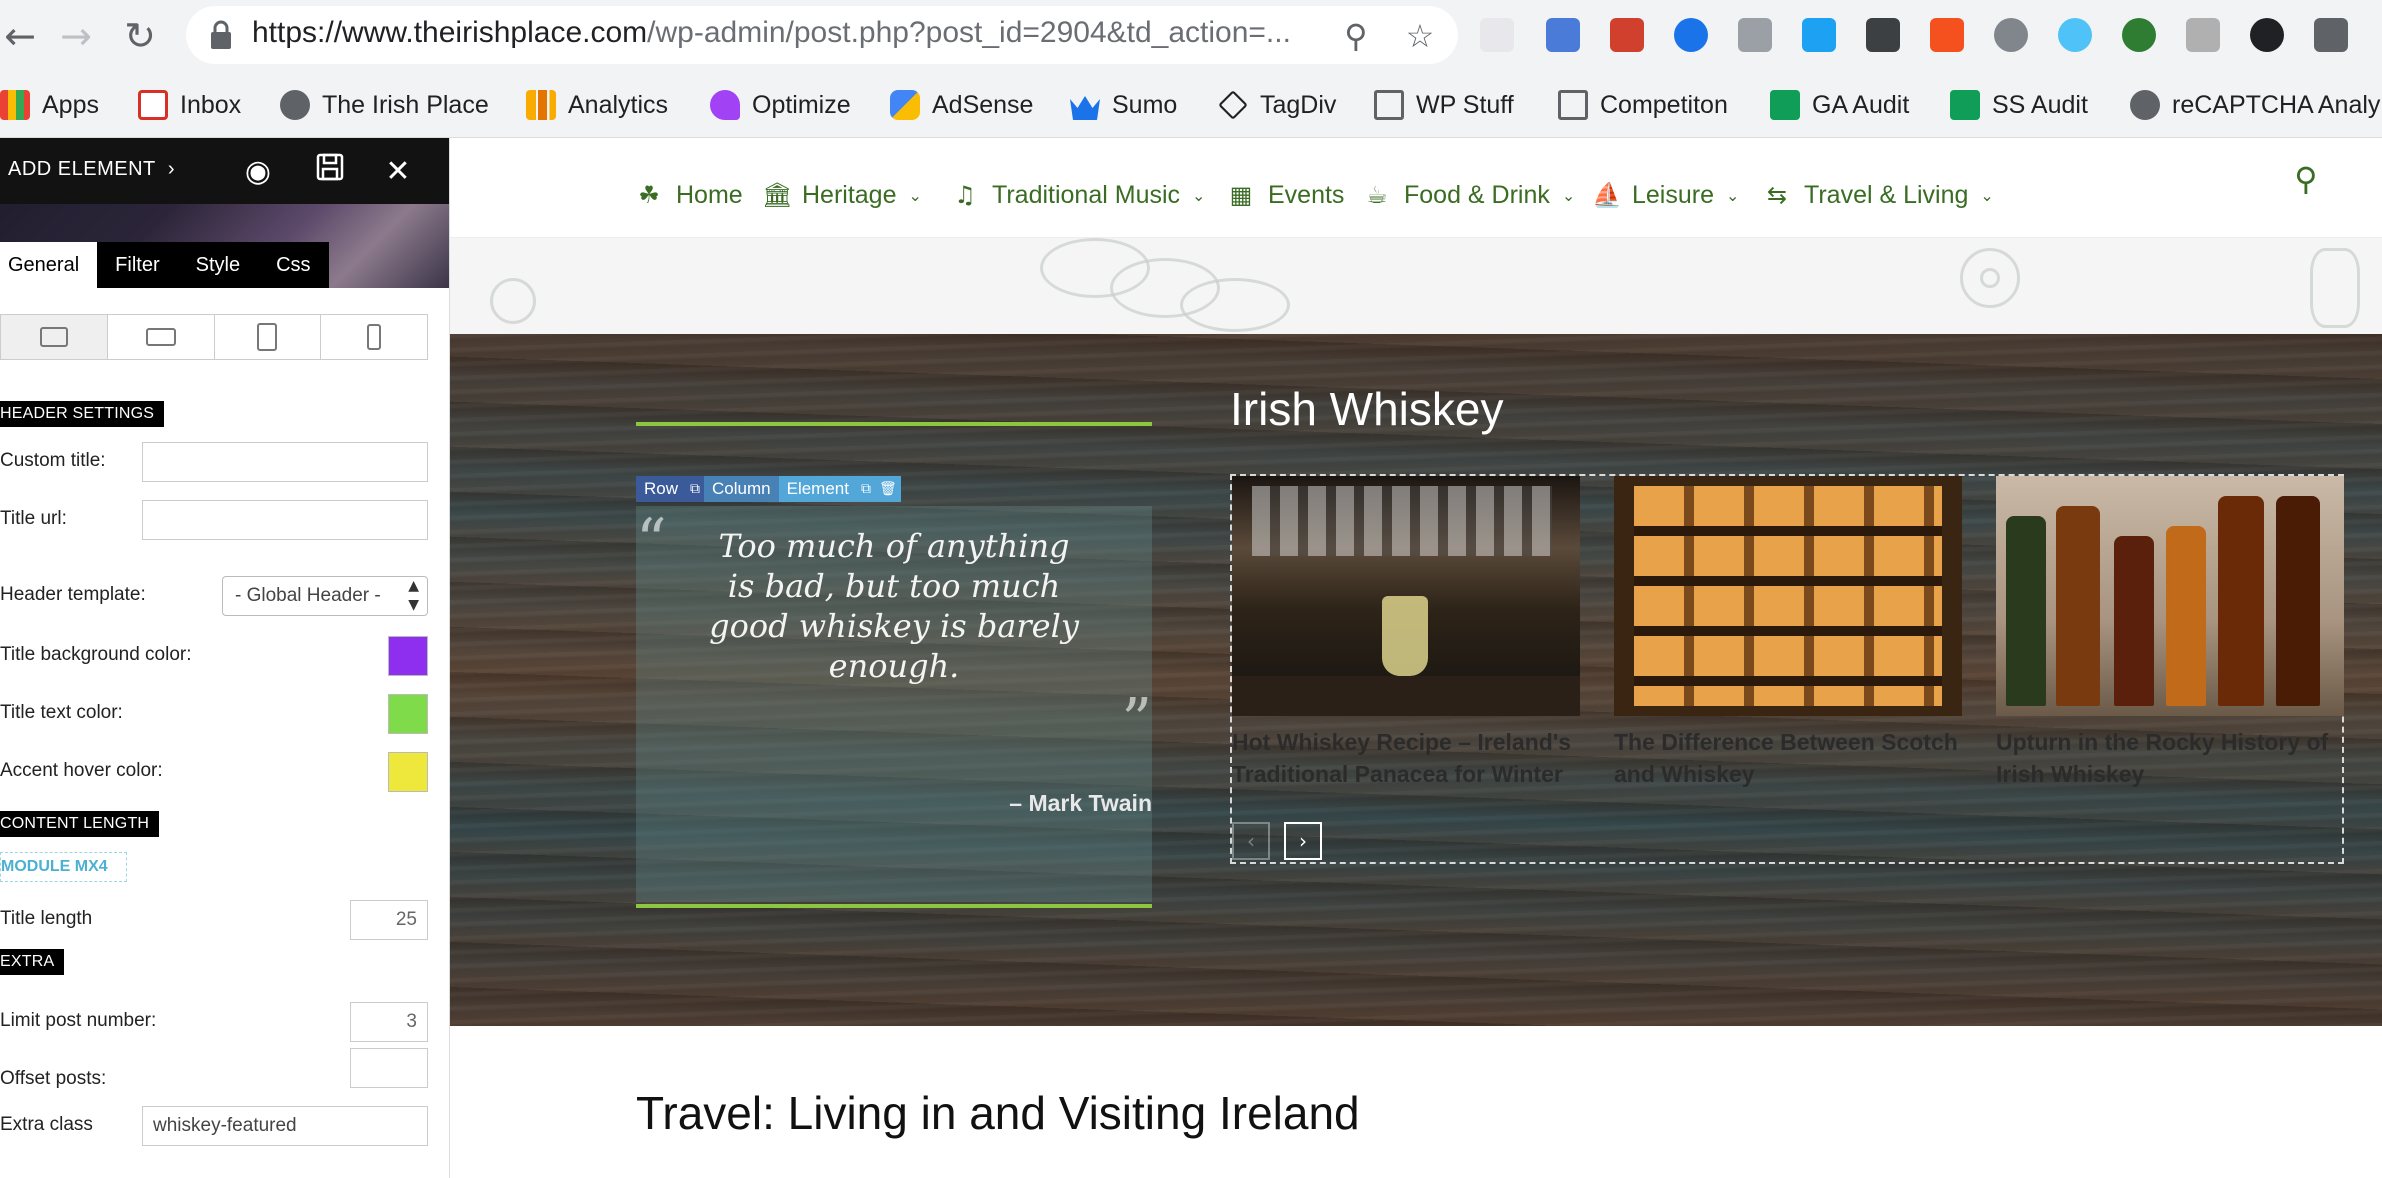  Describe the element at coordinates (54, 337) in the screenshot. I see `desktop-device-button` at that location.